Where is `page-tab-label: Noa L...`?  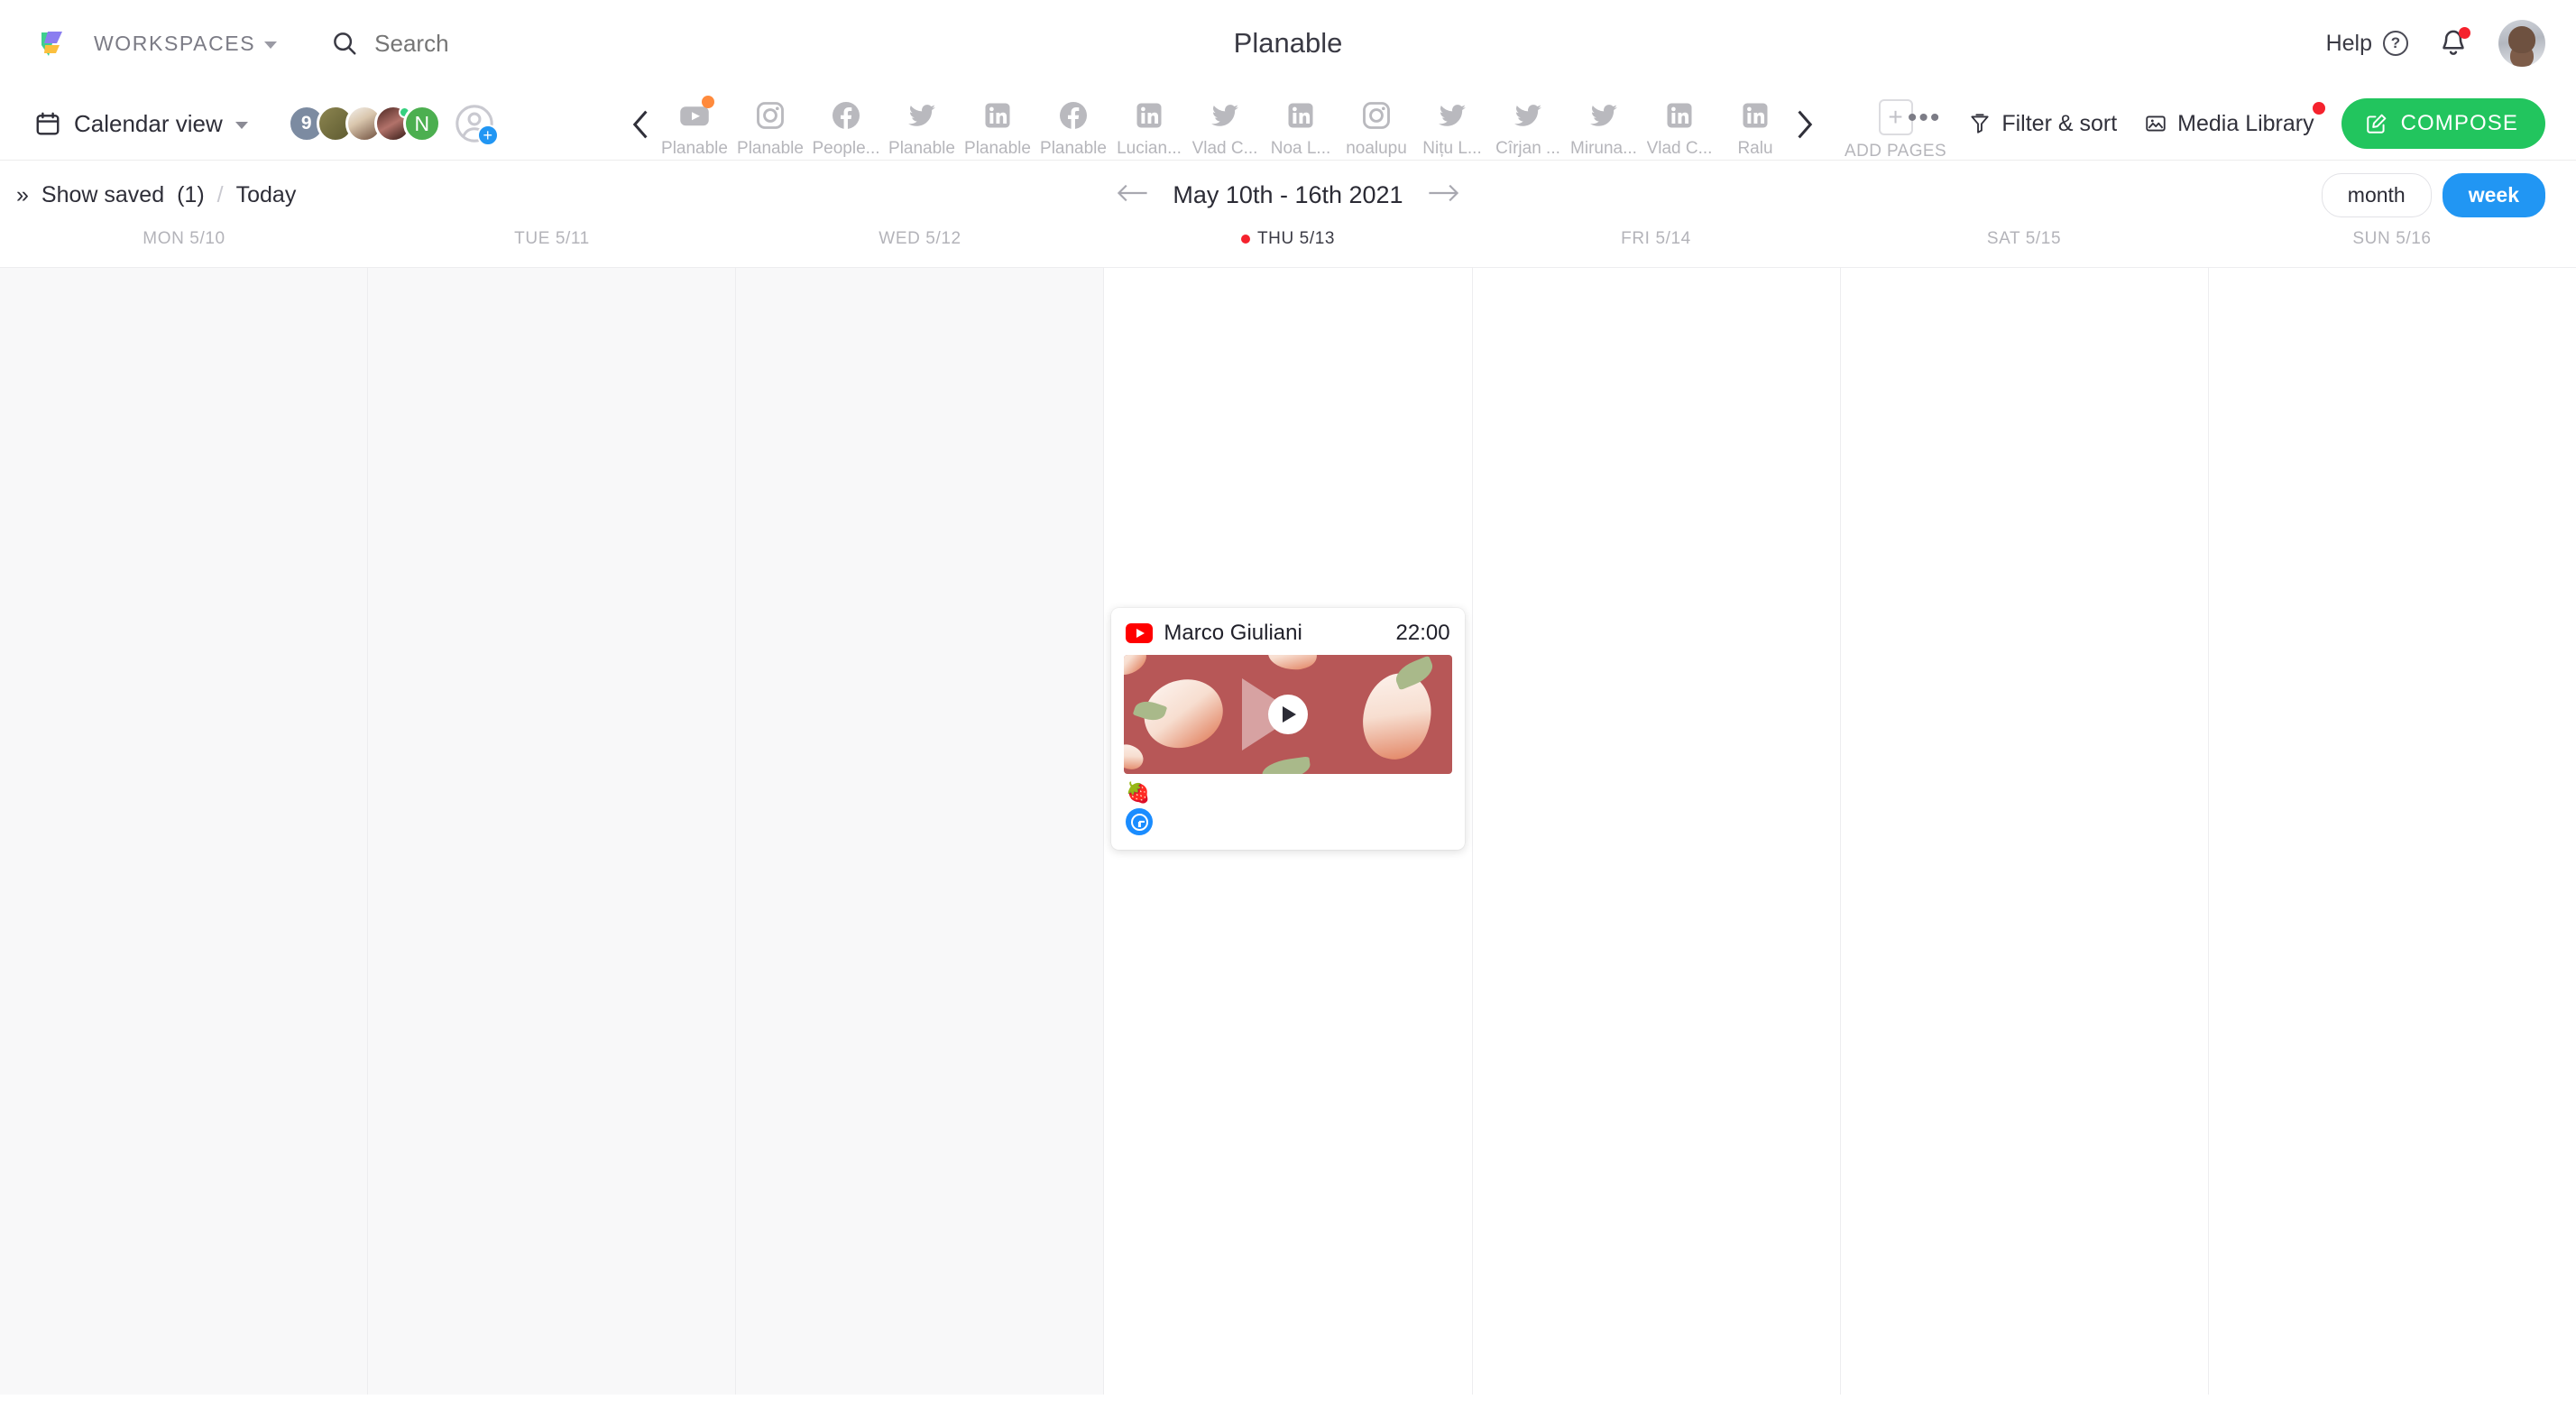 page-tab-label: Noa L... is located at coordinates (1300, 148).